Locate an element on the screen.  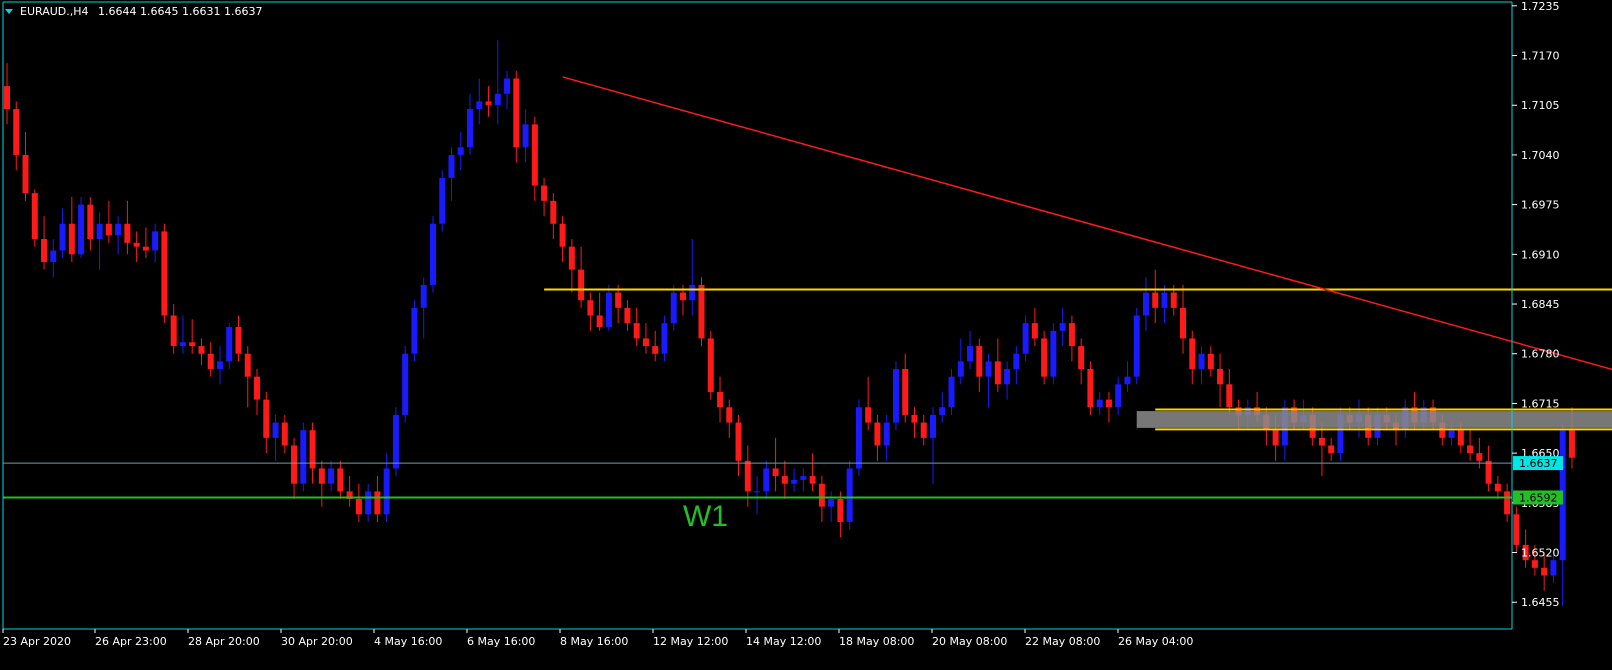
time-tick-label: 26 May 04:00 is located at coordinates (1155, 641).